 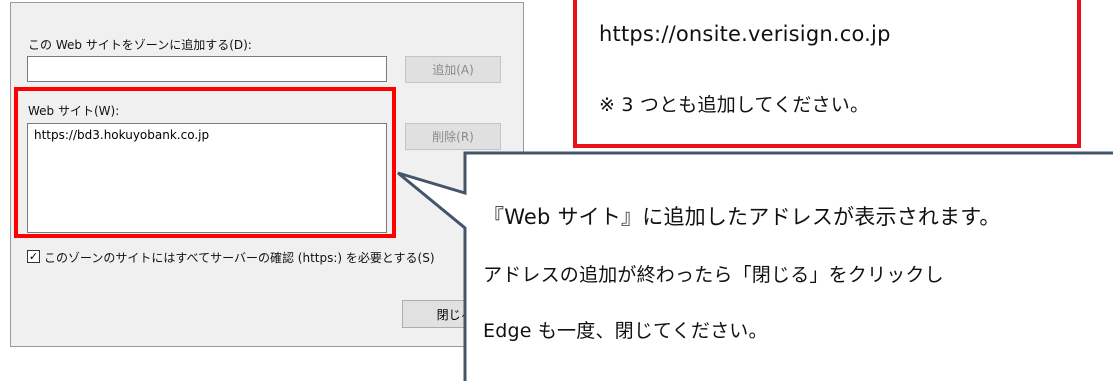 I want to click on callout-line-3: Edge も一度、閉じてください。, so click(x=625, y=331).